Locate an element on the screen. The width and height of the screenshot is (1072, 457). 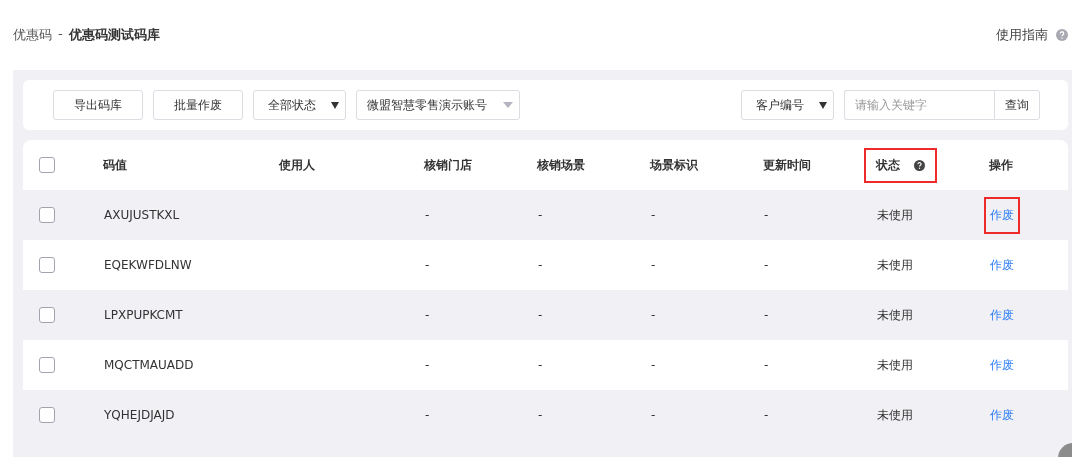
guide-link: 使用指南 is located at coordinates (1022, 35).